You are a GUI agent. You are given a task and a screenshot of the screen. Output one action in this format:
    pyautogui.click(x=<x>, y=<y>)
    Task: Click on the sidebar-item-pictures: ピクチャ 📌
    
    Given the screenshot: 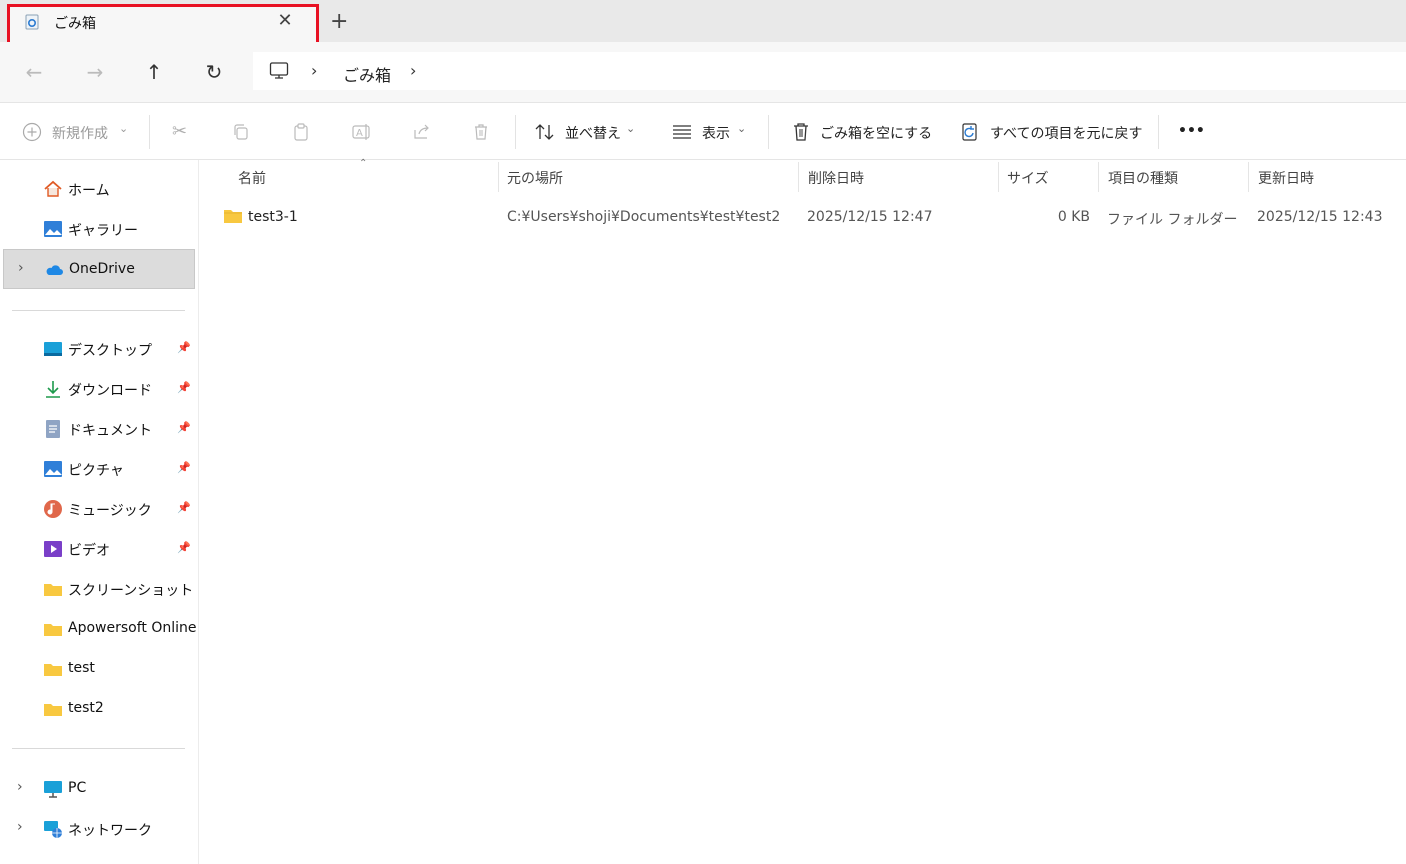 What is the action you would take?
    pyautogui.click(x=99, y=469)
    